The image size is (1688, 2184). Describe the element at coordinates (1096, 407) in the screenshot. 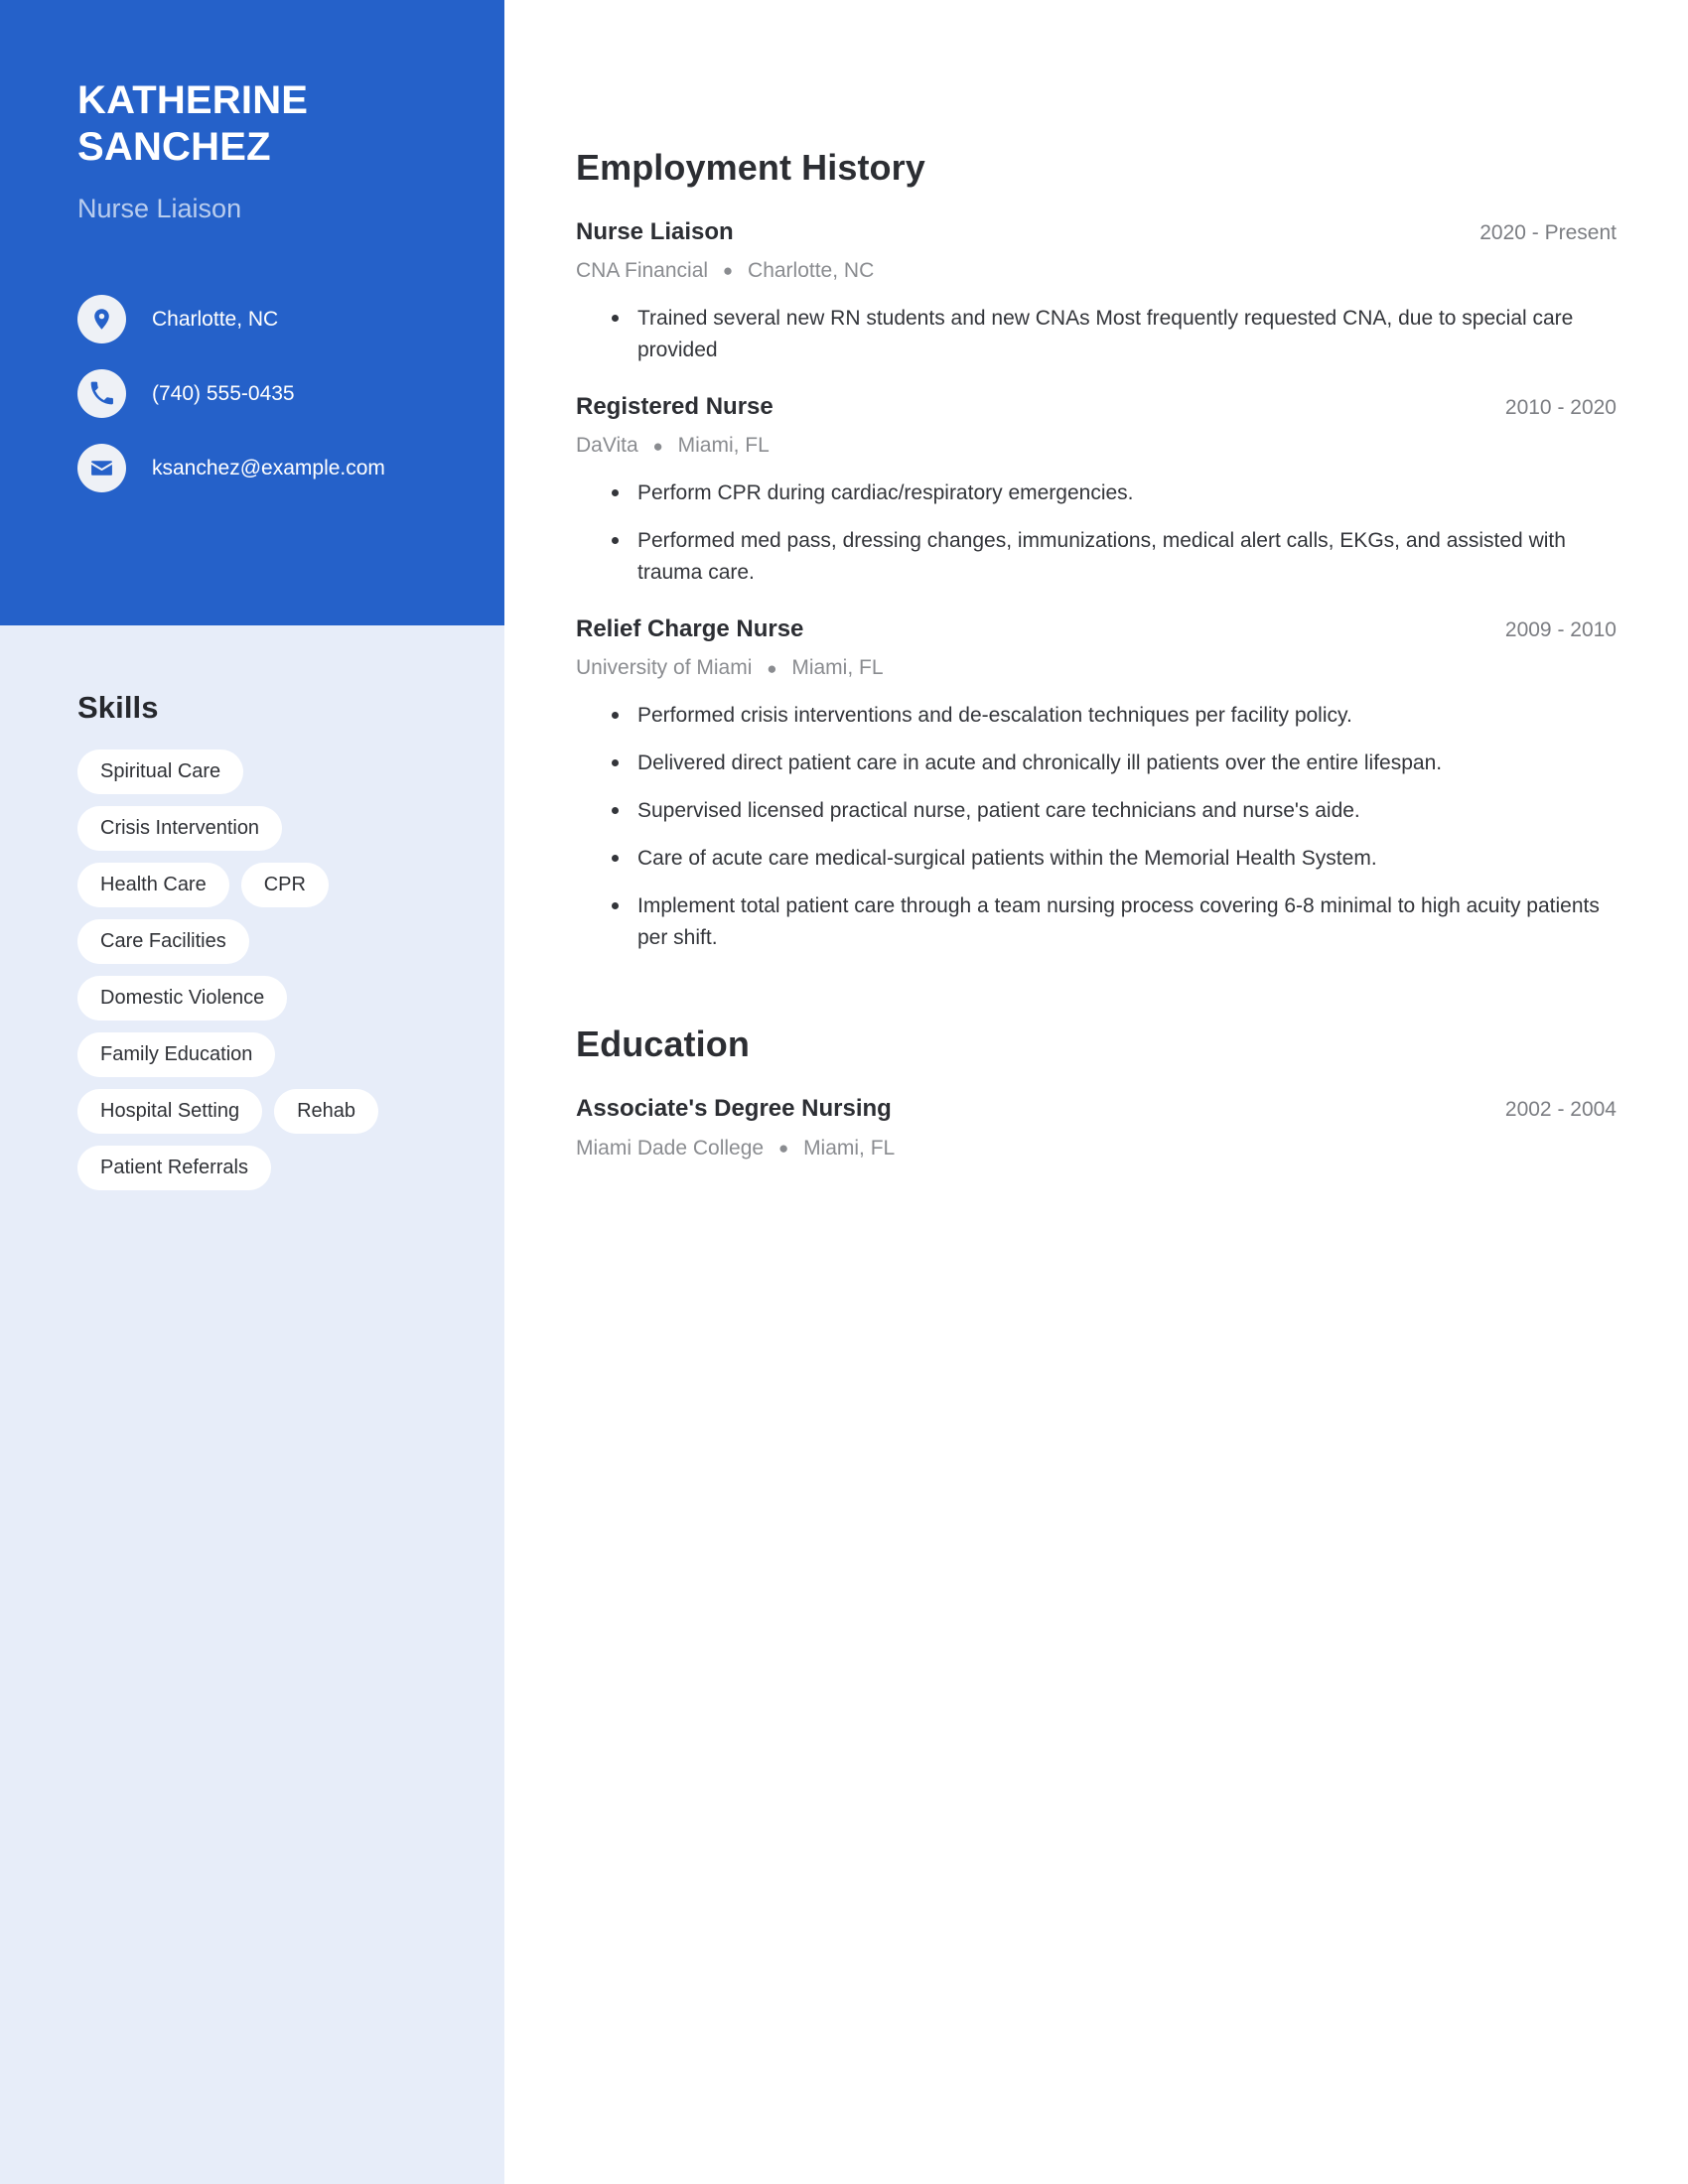

I see `employment-entry-header: Registered Nurse 2010 - 2020` at that location.